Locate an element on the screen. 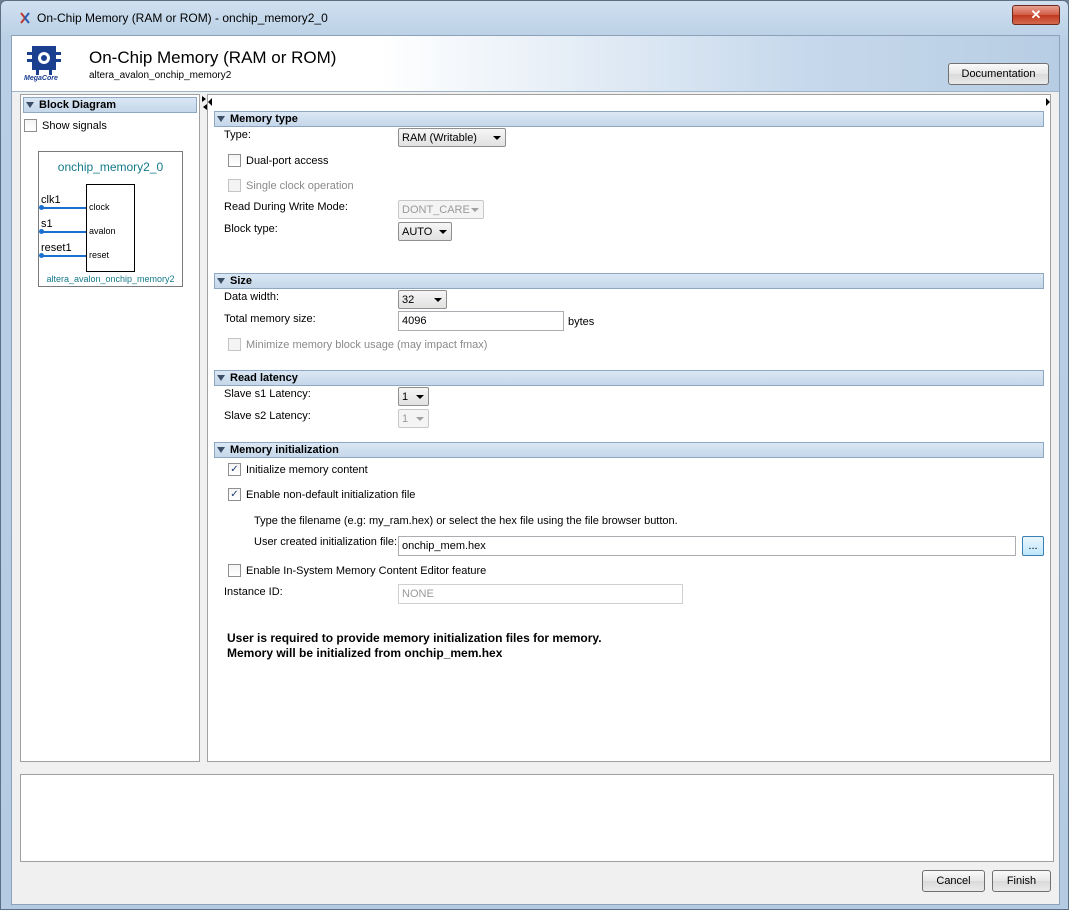  memory-type-title: Memory type is located at coordinates (264, 119).